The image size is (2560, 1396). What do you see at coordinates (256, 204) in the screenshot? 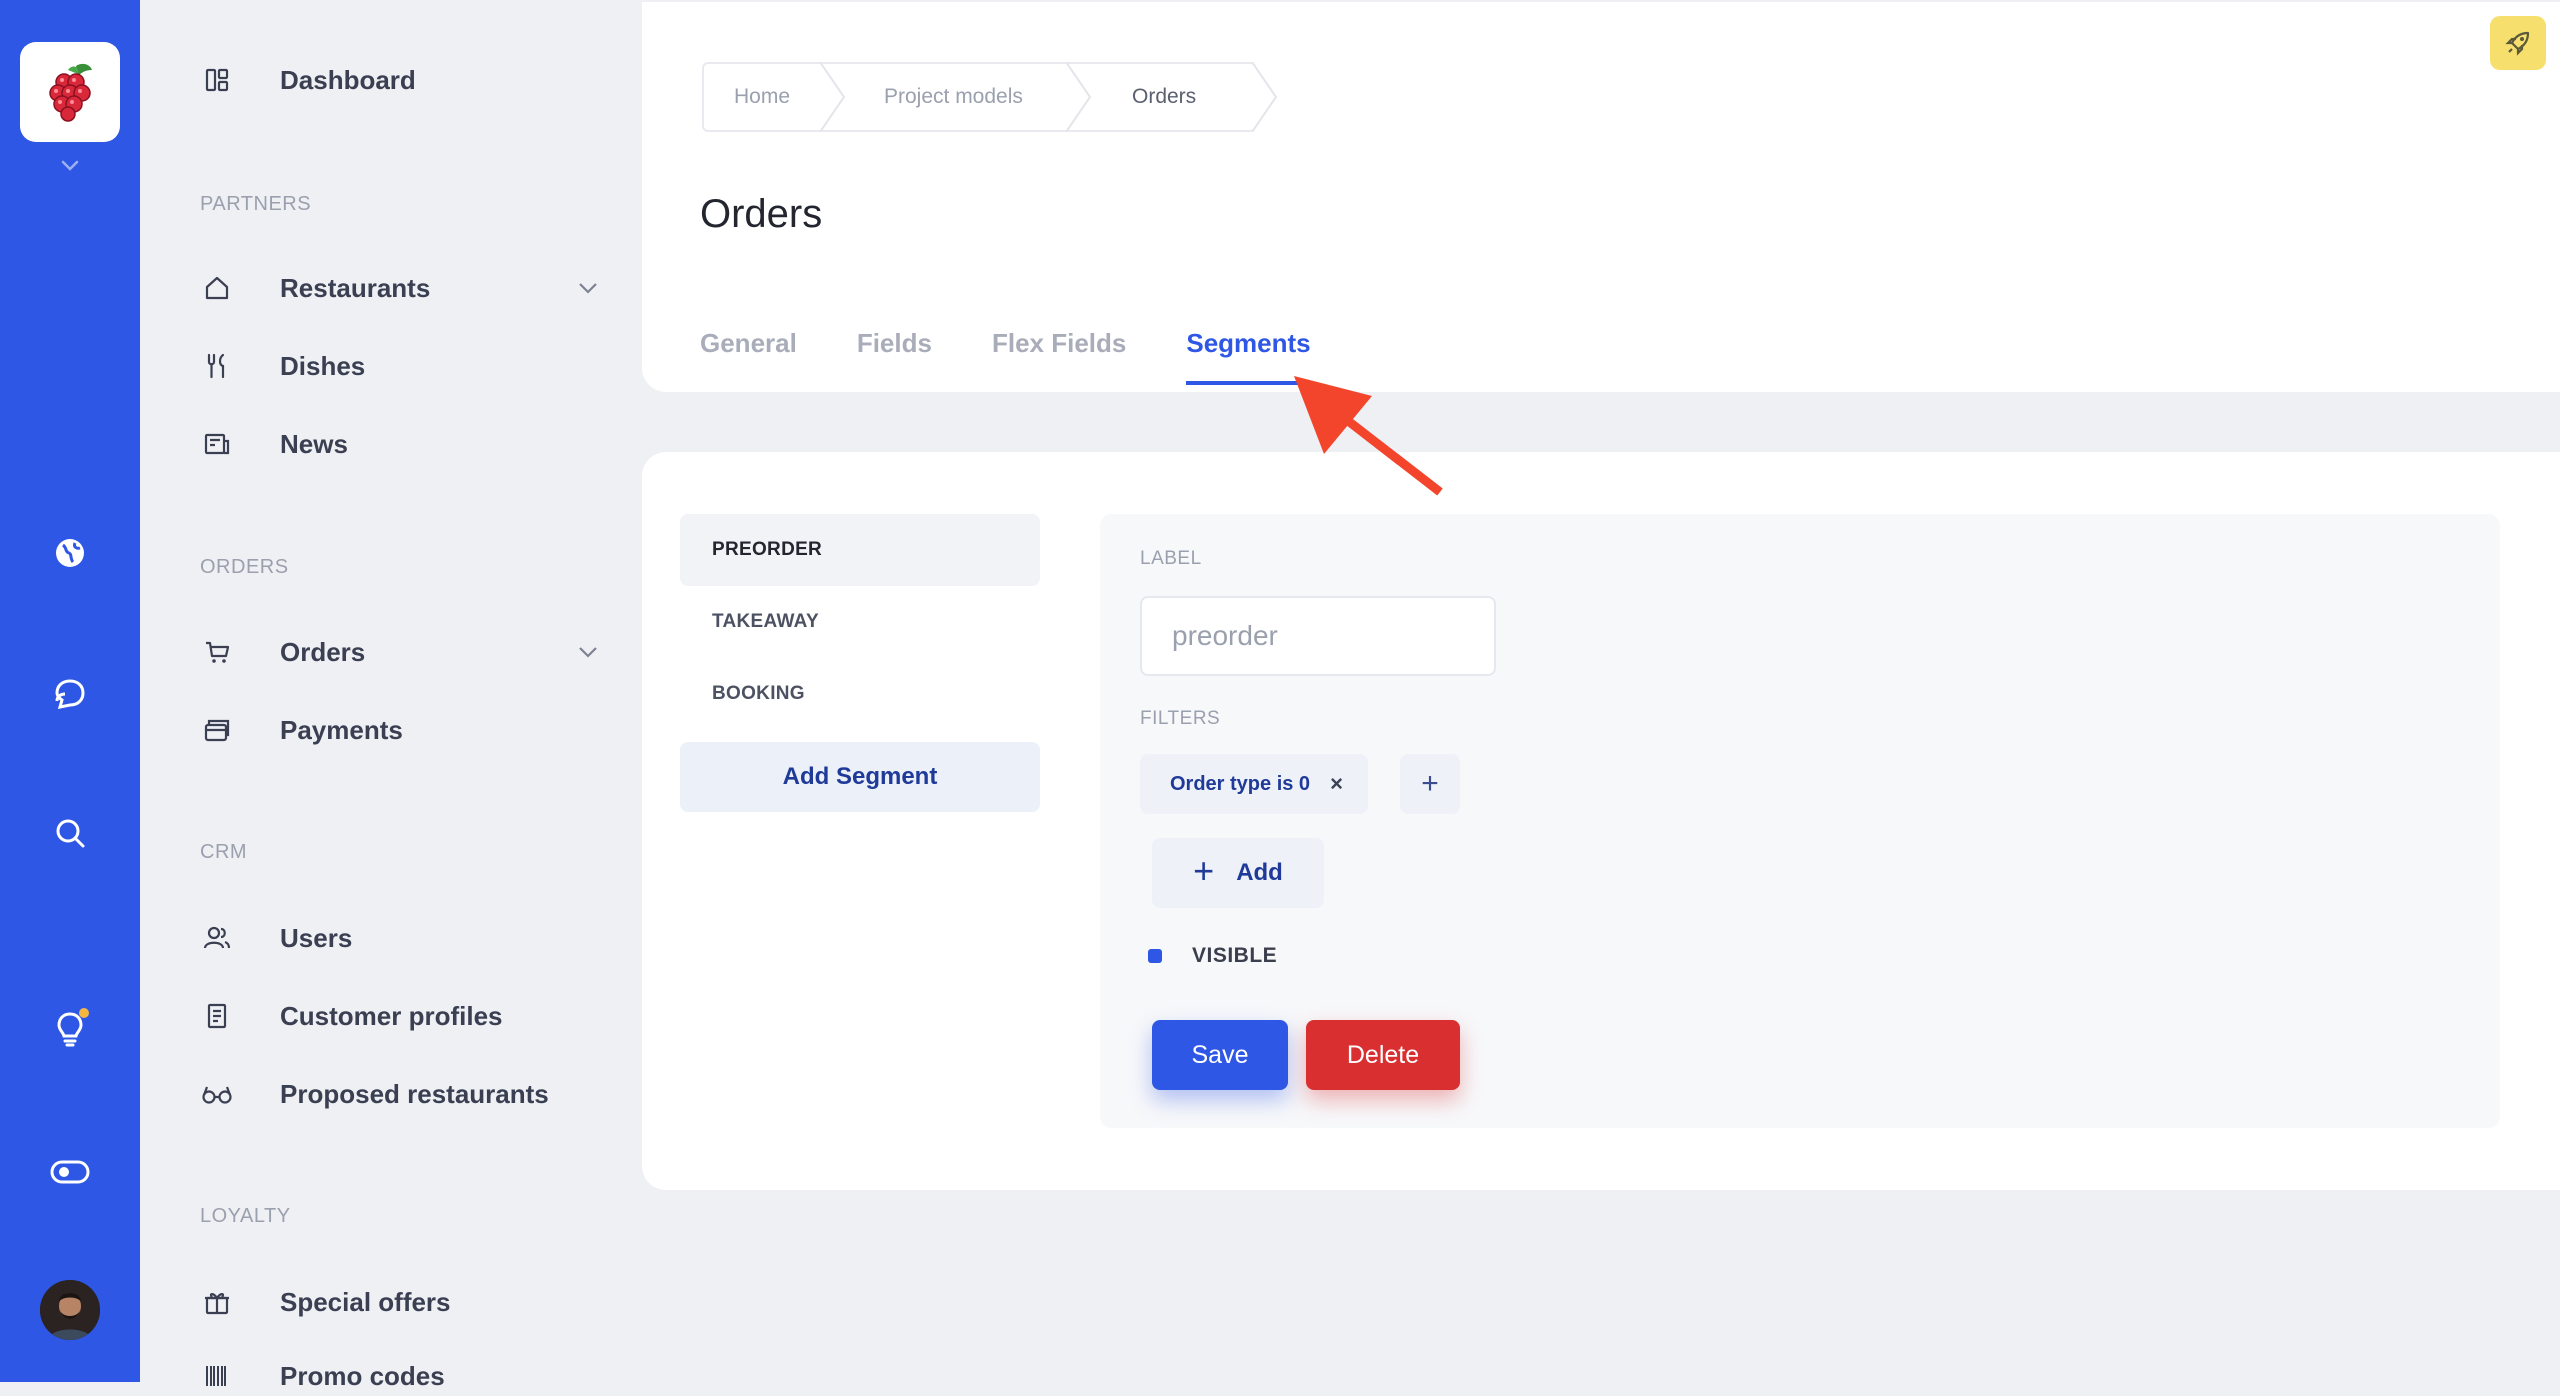
I see `section-label-partners: PARTNERS` at bounding box center [256, 204].